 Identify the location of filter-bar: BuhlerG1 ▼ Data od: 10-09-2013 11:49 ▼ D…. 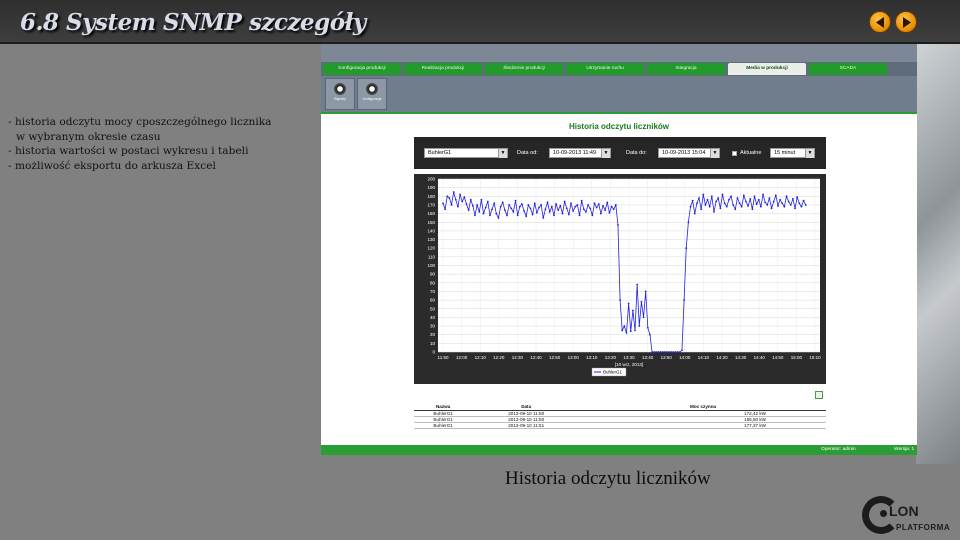
(620, 153).